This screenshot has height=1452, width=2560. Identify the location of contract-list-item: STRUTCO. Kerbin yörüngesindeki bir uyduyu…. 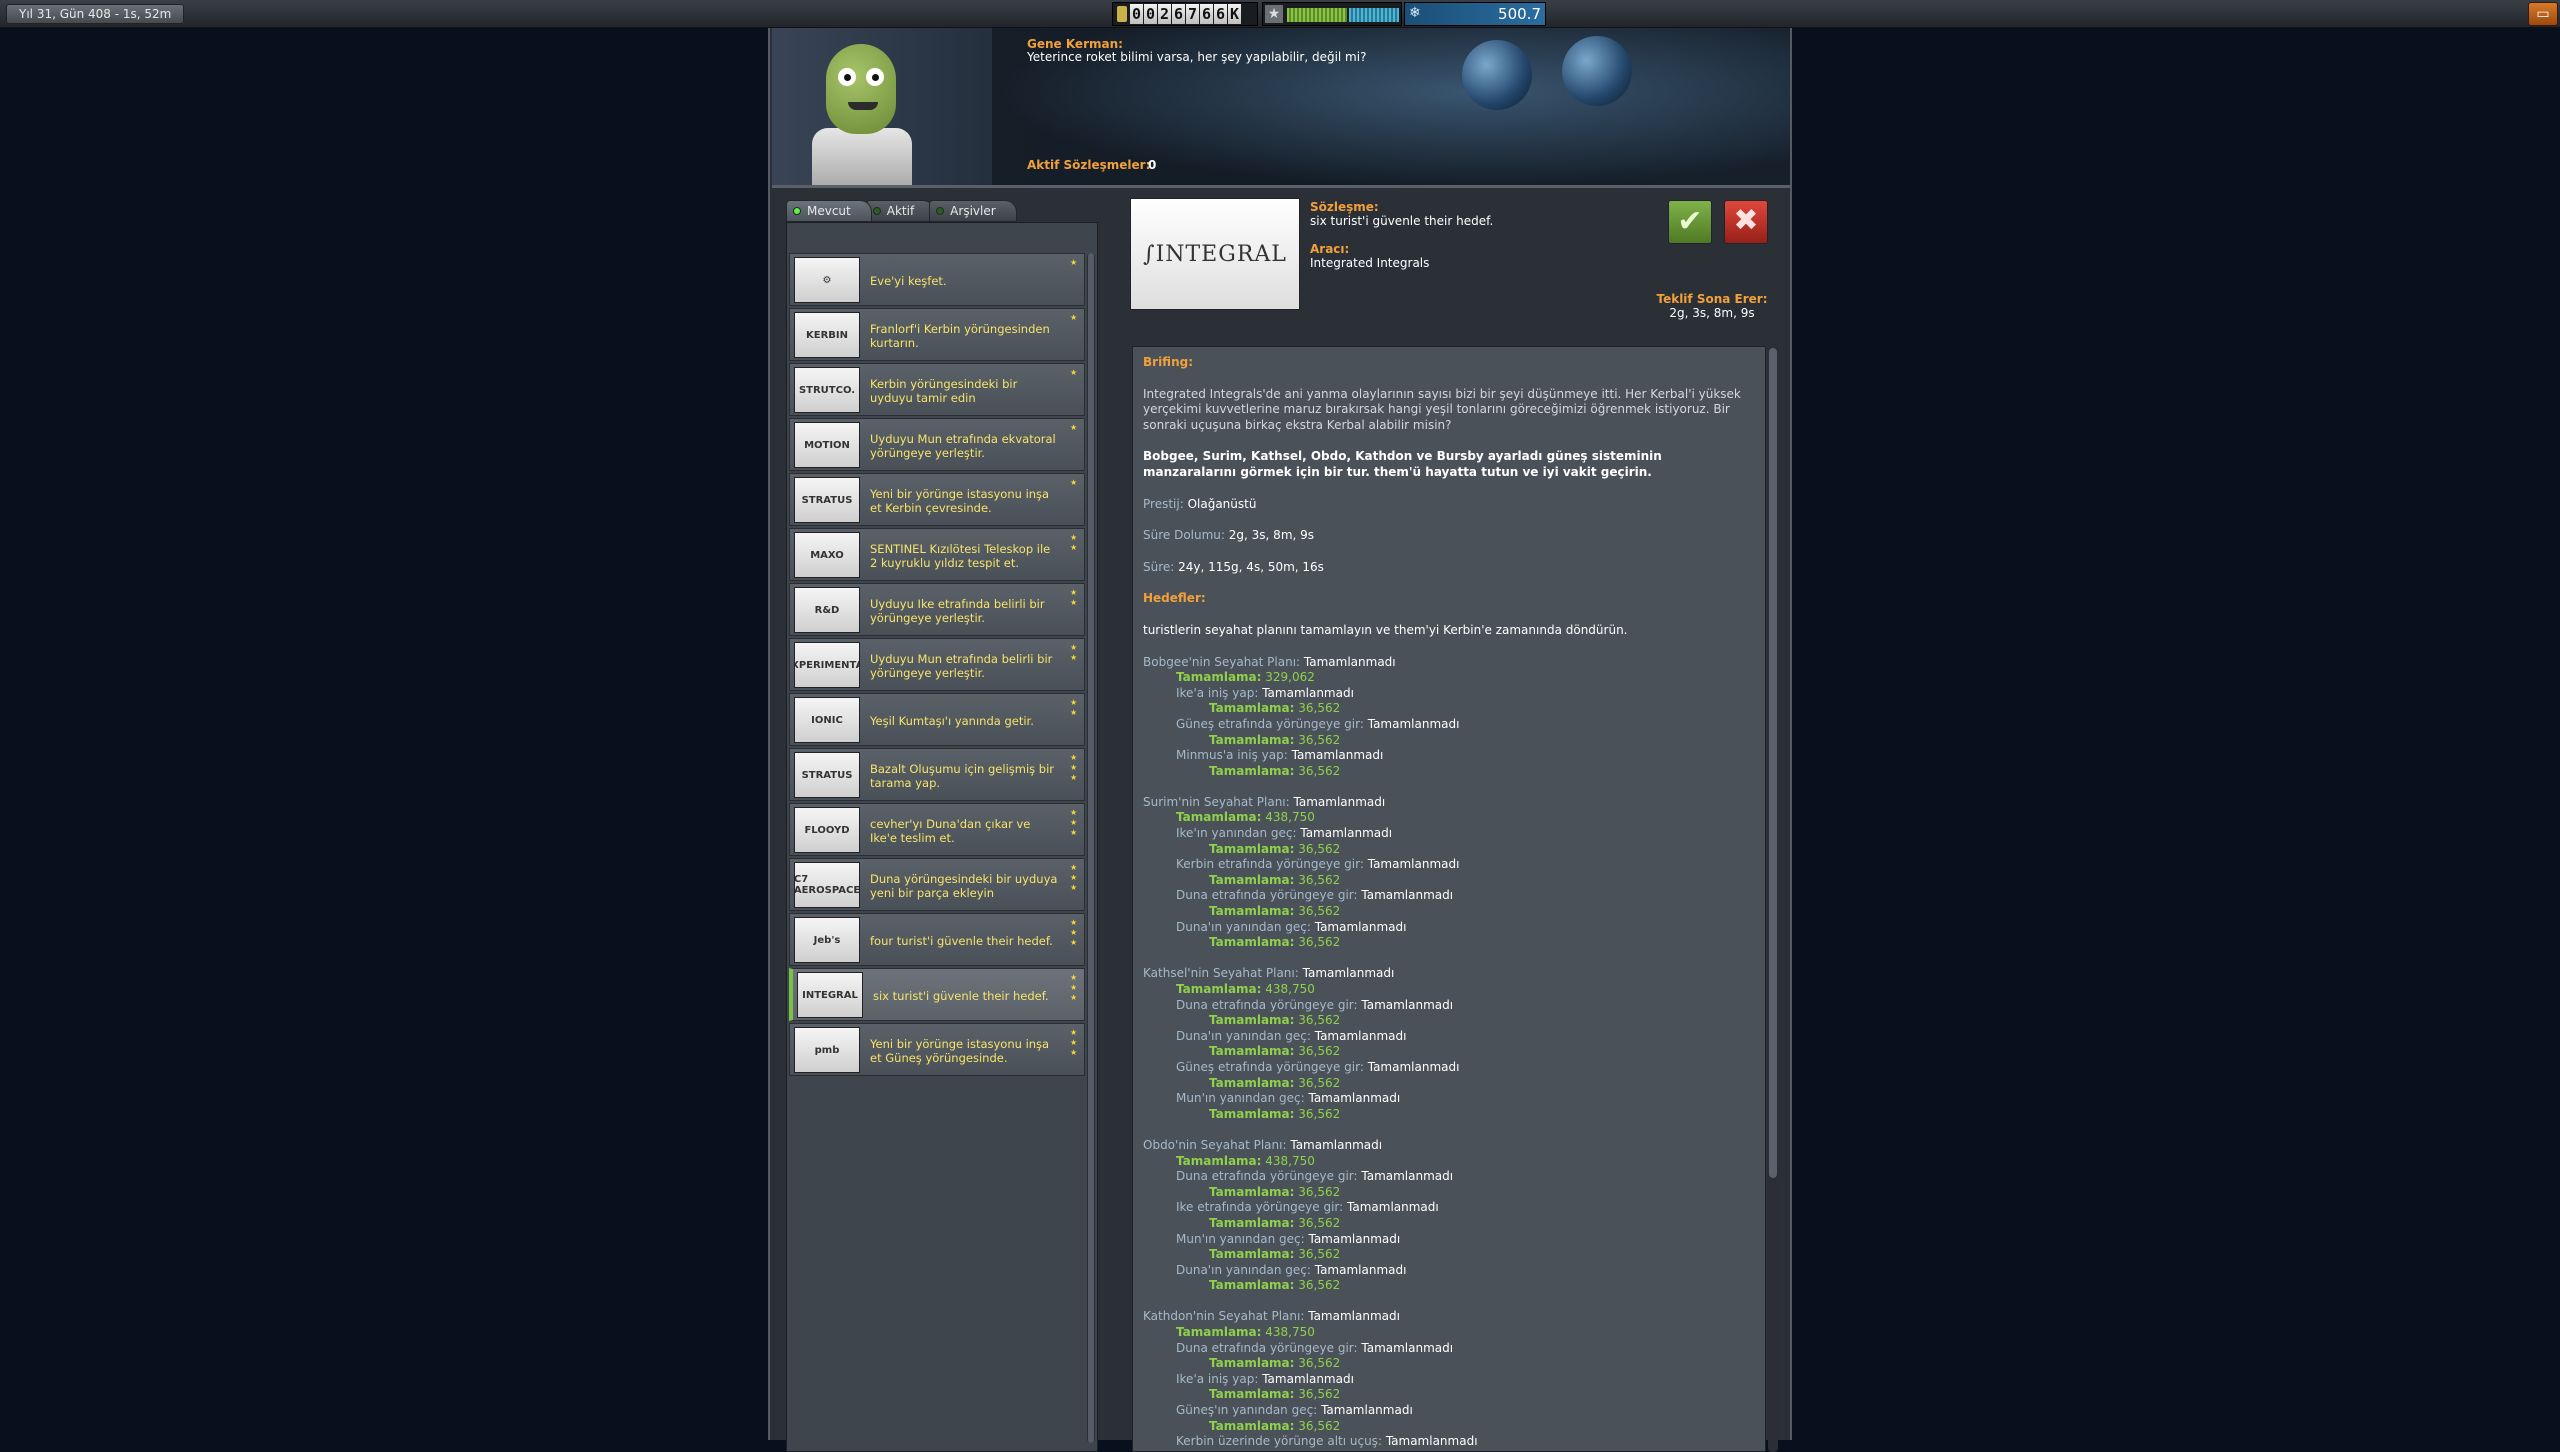
(937, 389).